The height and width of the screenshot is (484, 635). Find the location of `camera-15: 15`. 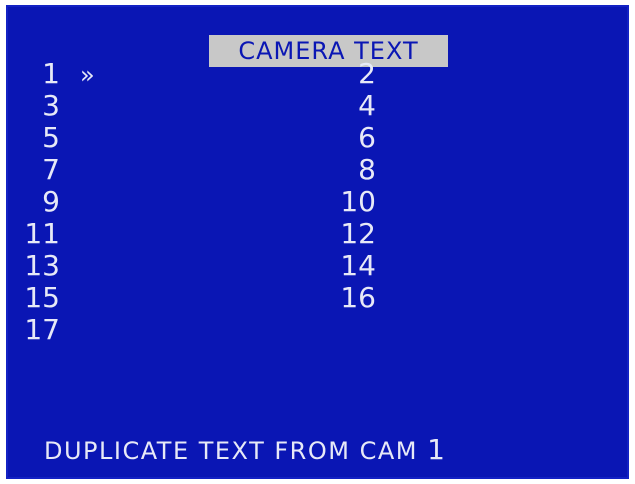

camera-15: 15 is located at coordinates (35, 298).